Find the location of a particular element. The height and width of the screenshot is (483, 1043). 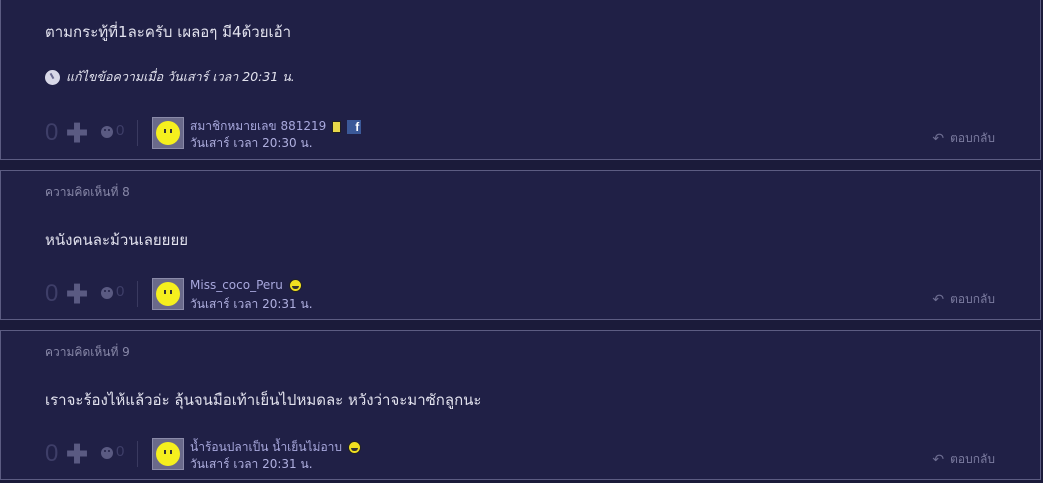

facebook-icon: f is located at coordinates (354, 126).